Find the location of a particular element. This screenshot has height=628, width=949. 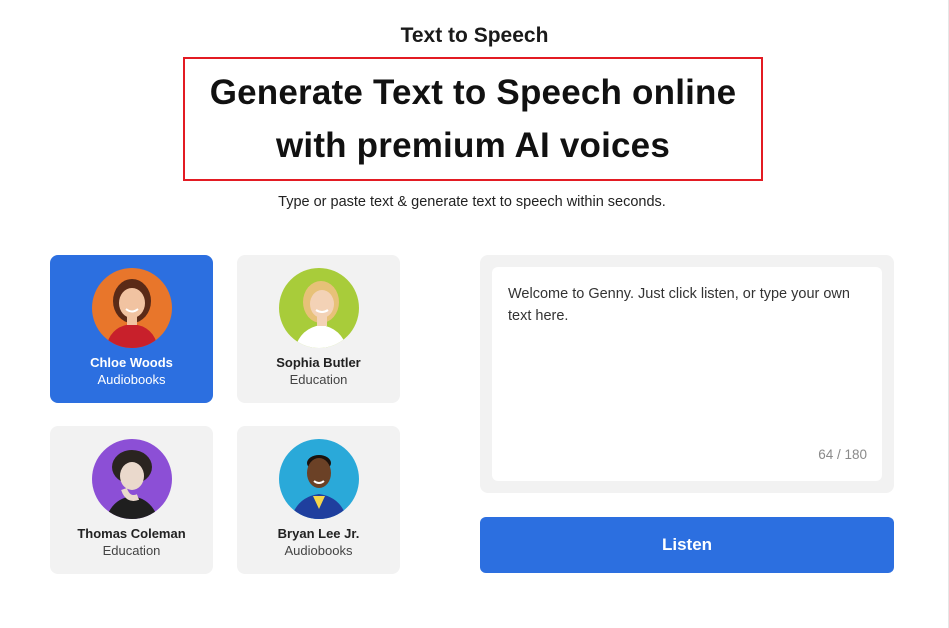

headline-line-1: Generate Text to Speech online is located at coordinates (473, 92).